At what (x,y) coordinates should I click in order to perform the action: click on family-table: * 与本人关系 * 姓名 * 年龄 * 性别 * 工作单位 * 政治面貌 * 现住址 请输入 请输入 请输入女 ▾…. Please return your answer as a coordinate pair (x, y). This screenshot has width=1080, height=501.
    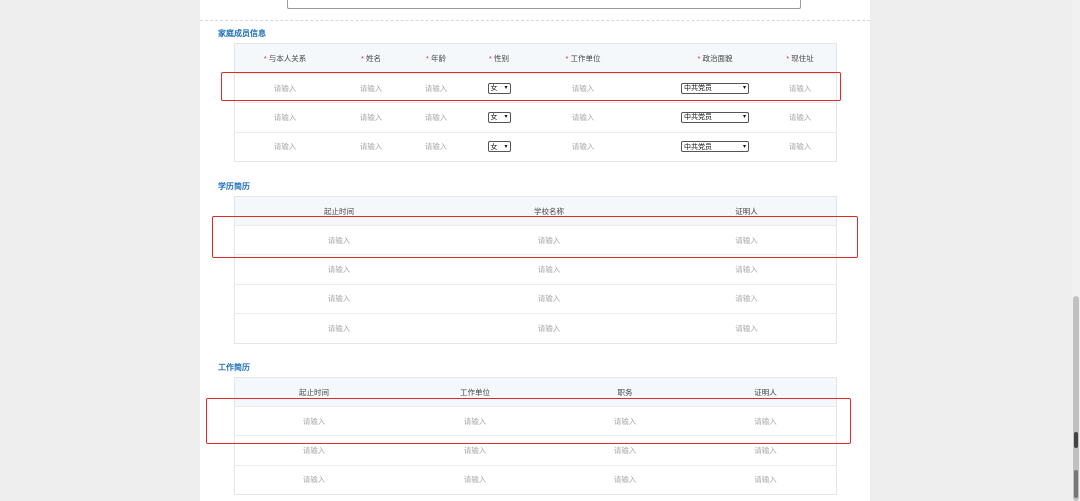
    Looking at the image, I should click on (535, 102).